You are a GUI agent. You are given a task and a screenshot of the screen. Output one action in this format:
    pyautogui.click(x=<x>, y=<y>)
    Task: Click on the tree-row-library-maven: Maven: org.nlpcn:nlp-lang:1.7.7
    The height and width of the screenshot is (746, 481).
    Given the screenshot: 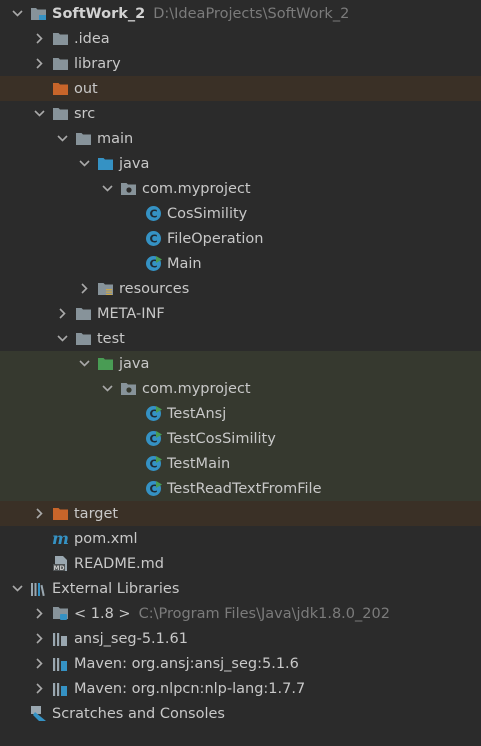 What is the action you would take?
    pyautogui.click(x=240, y=688)
    